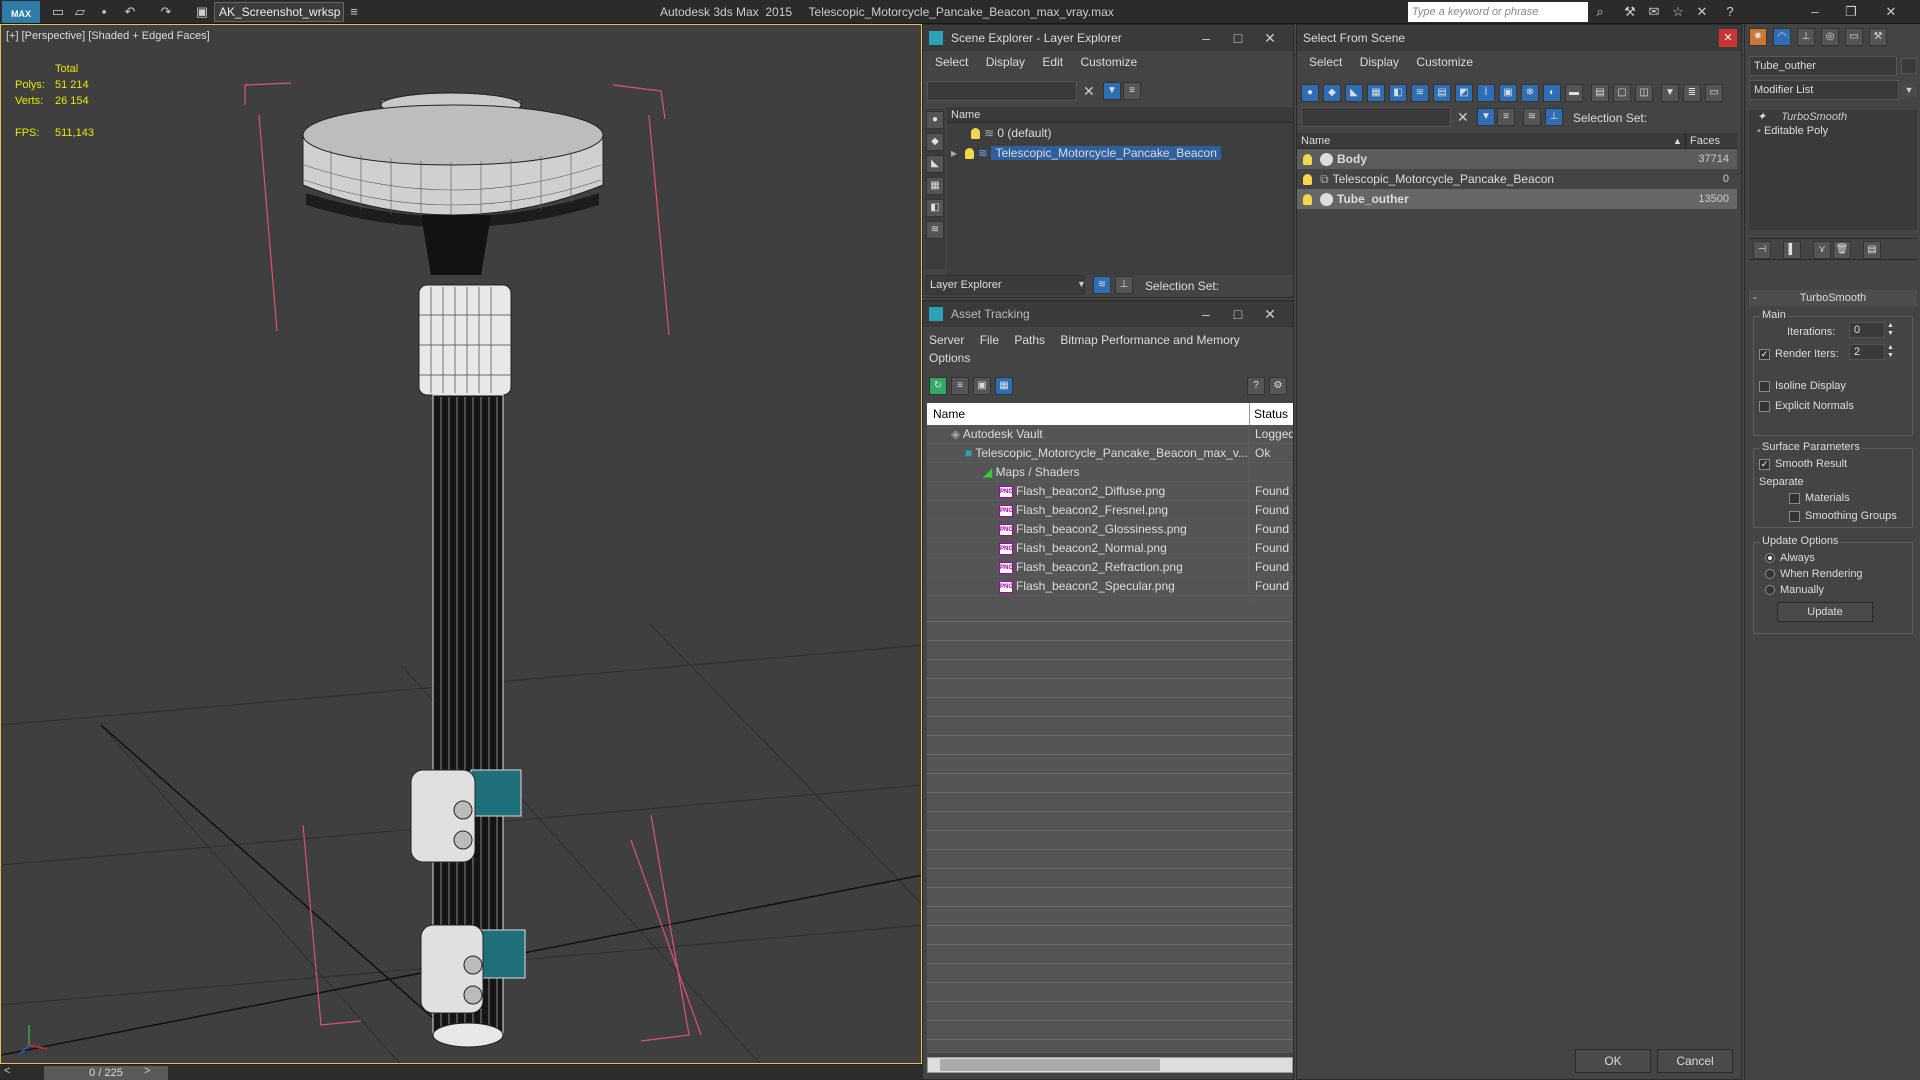  What do you see at coordinates (1670, 93) in the screenshot?
I see `find-icon: ▼` at bounding box center [1670, 93].